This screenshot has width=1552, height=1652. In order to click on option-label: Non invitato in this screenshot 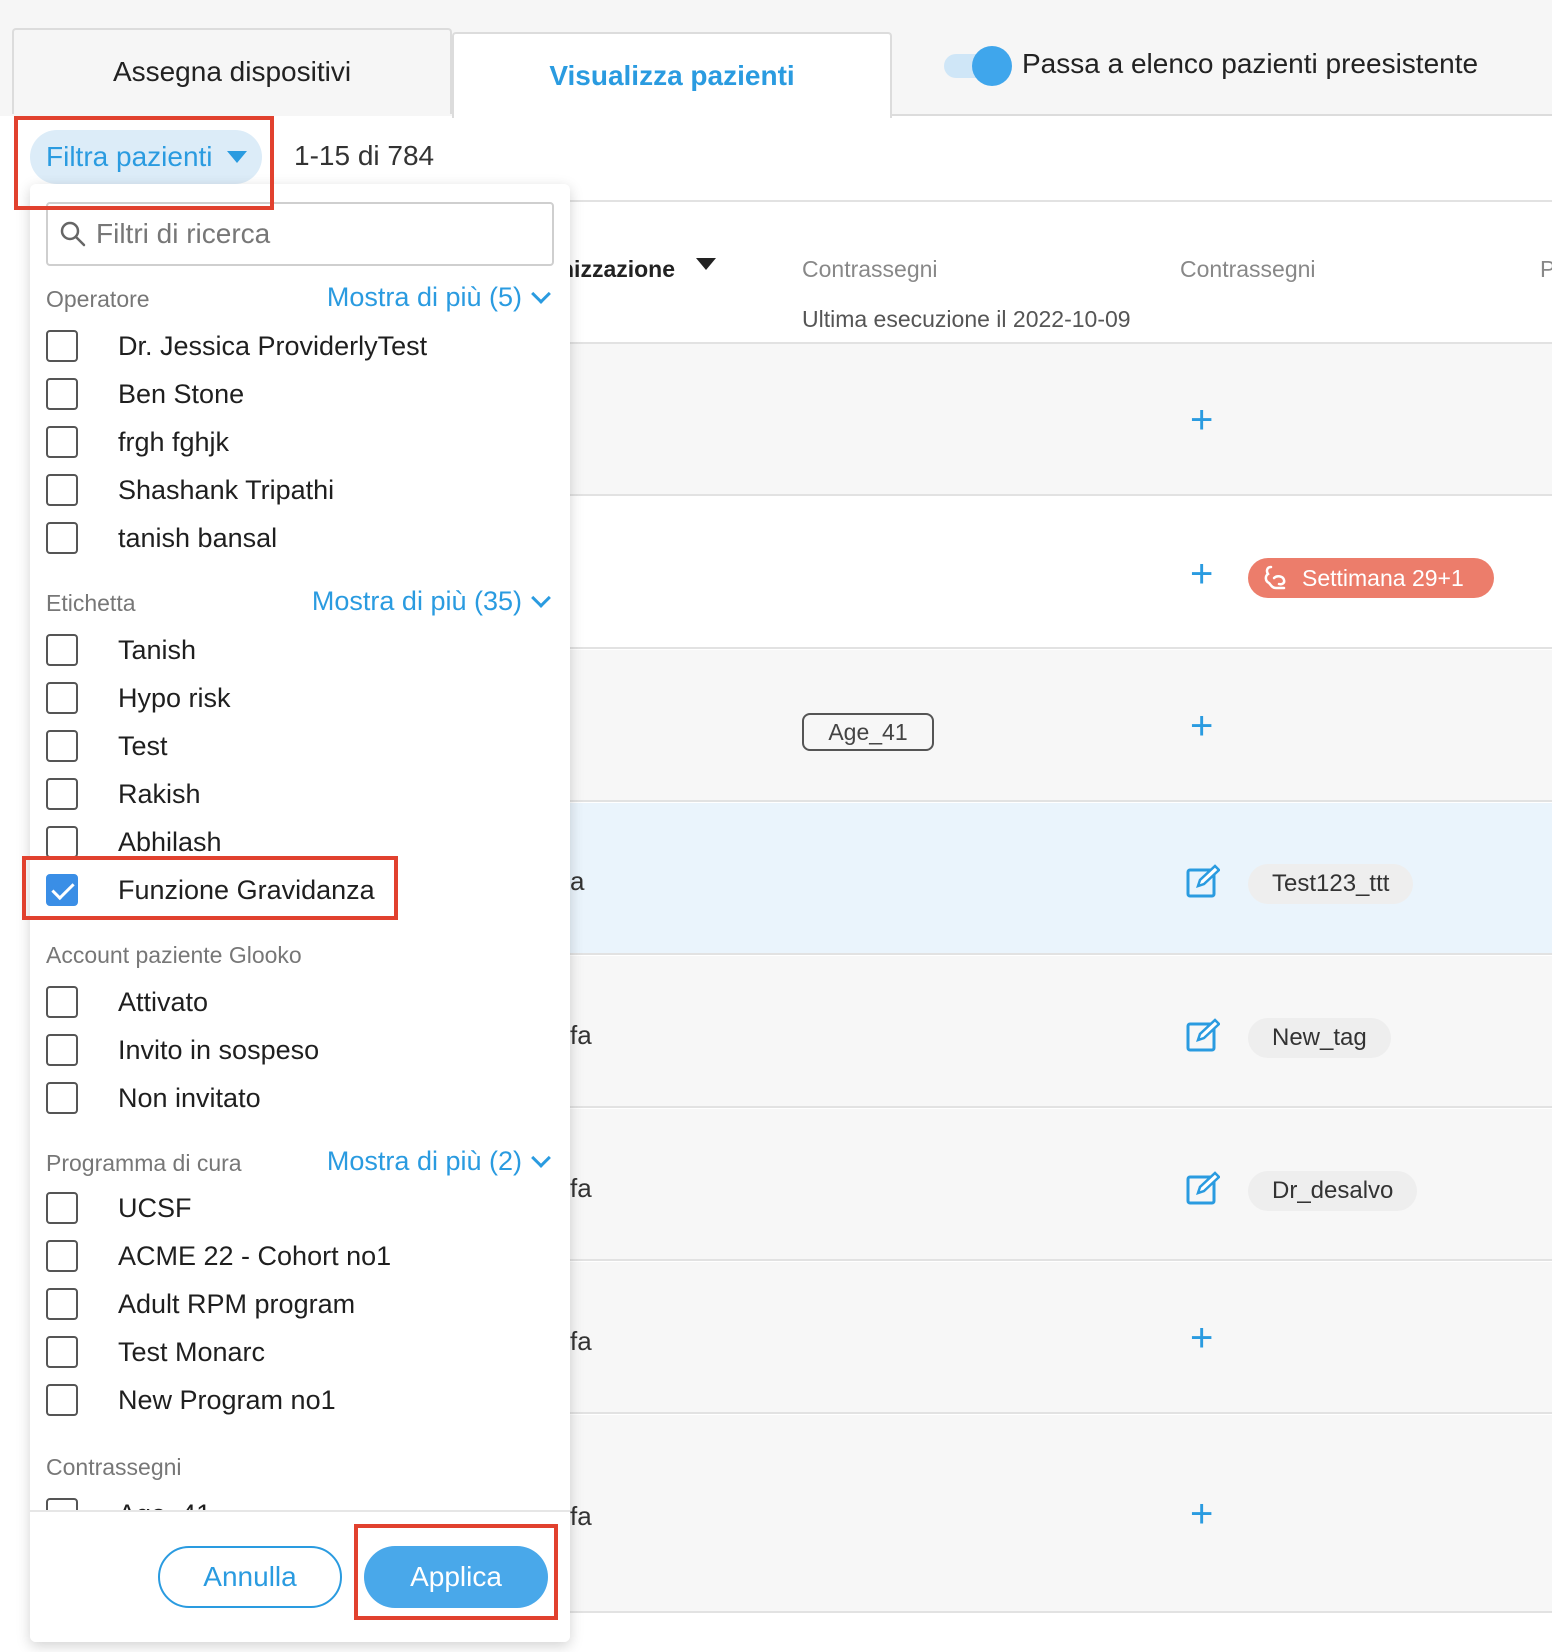, I will do `click(189, 1097)`.